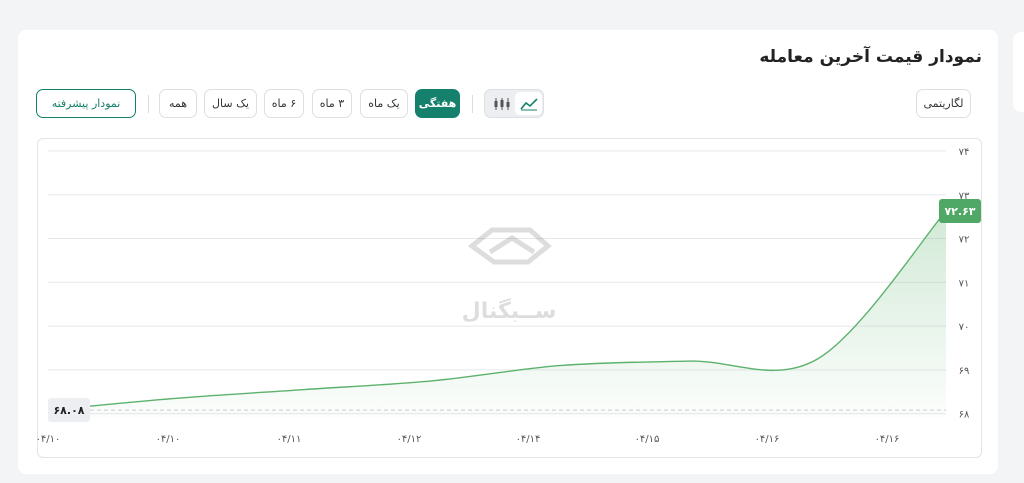  I want to click on watermark-logo: ســبگنال, so click(509, 275).